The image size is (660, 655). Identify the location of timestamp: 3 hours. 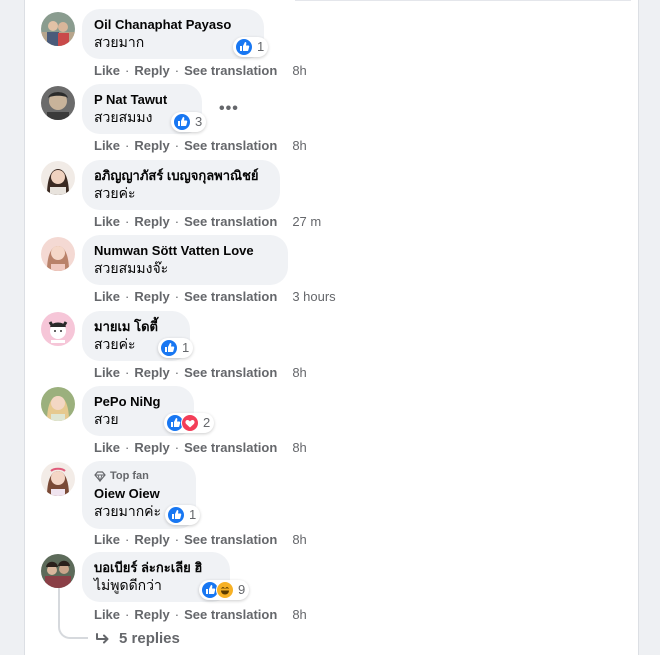
(313, 297).